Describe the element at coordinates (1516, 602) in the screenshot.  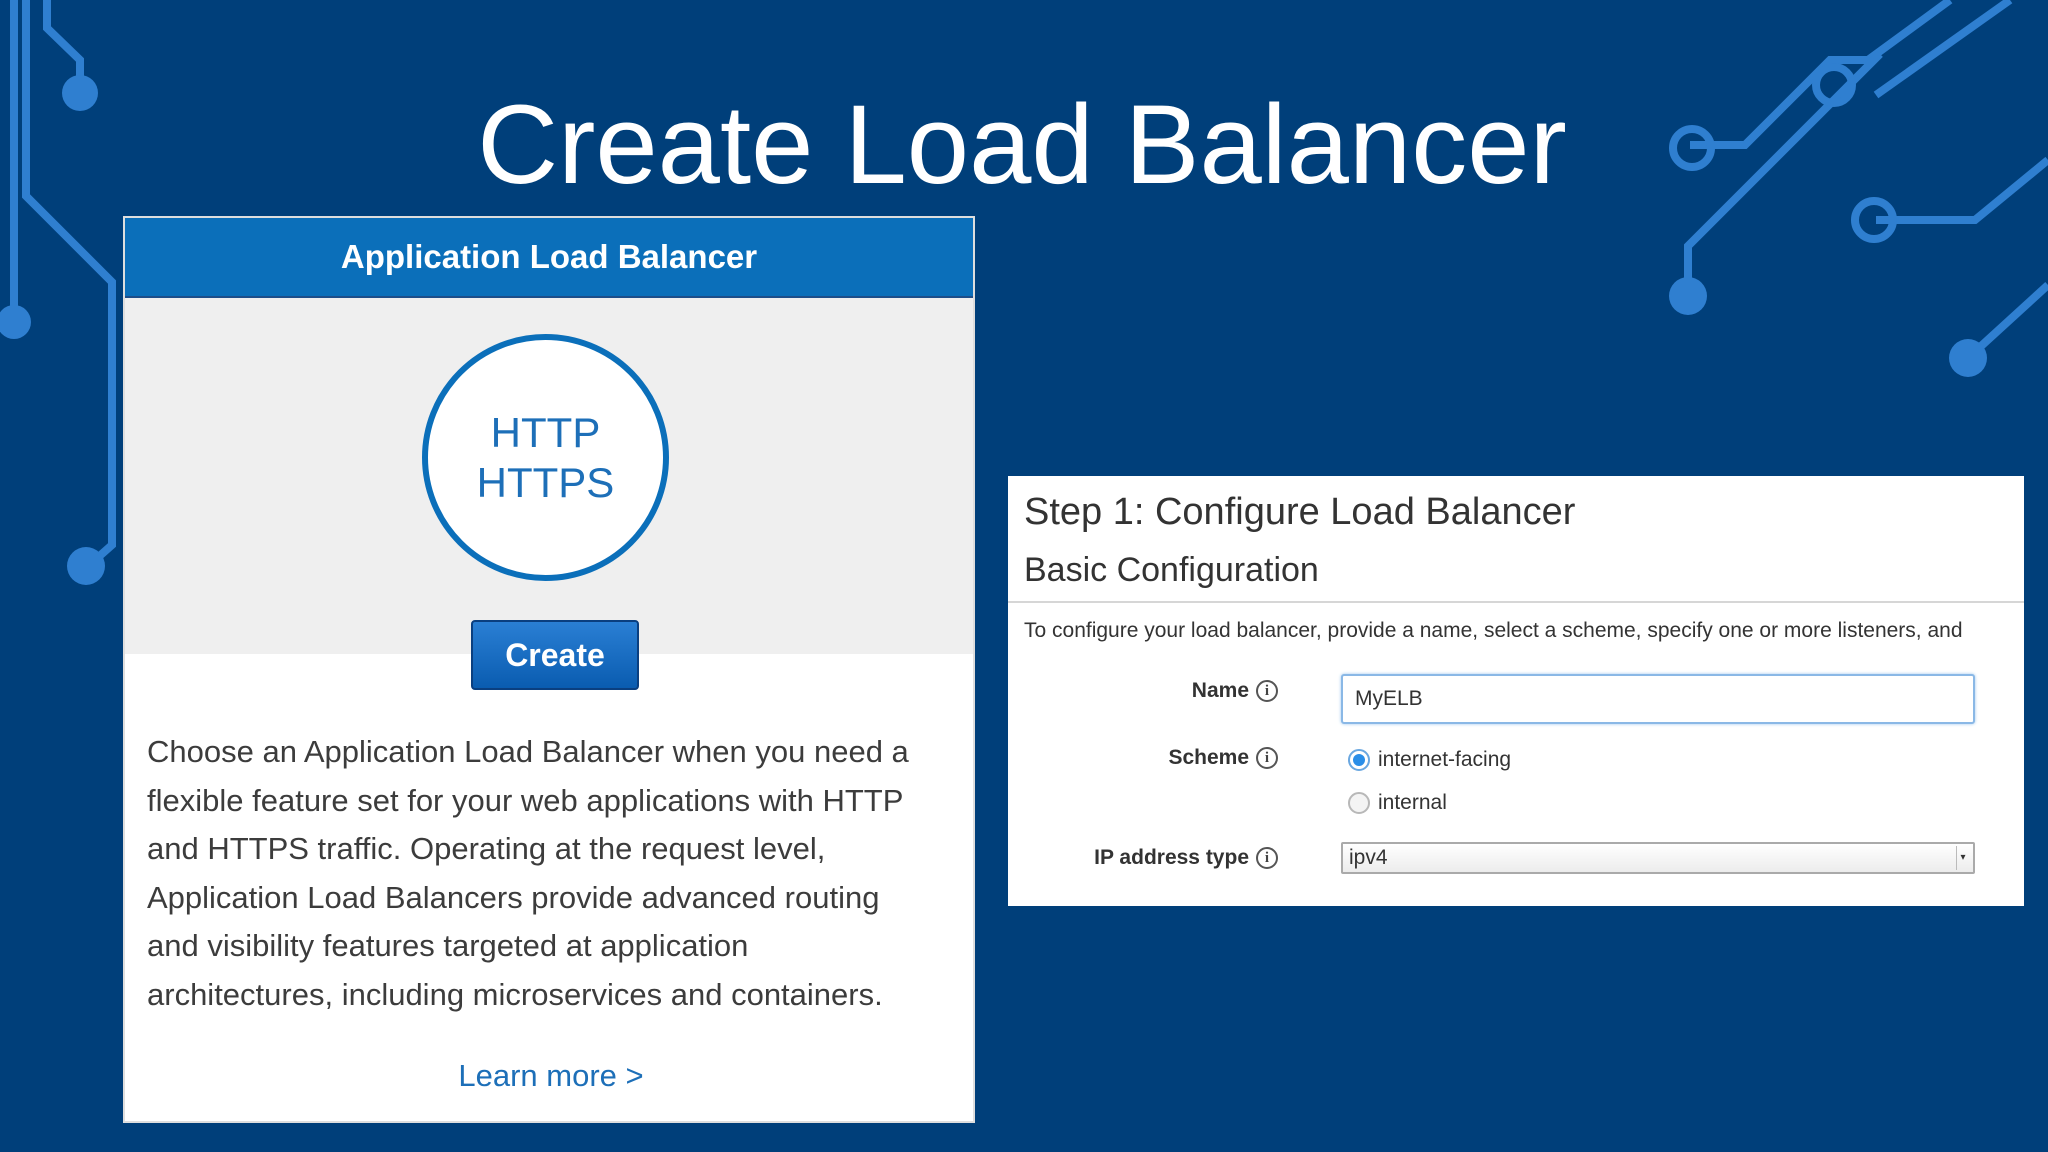
I see `section-divider` at that location.